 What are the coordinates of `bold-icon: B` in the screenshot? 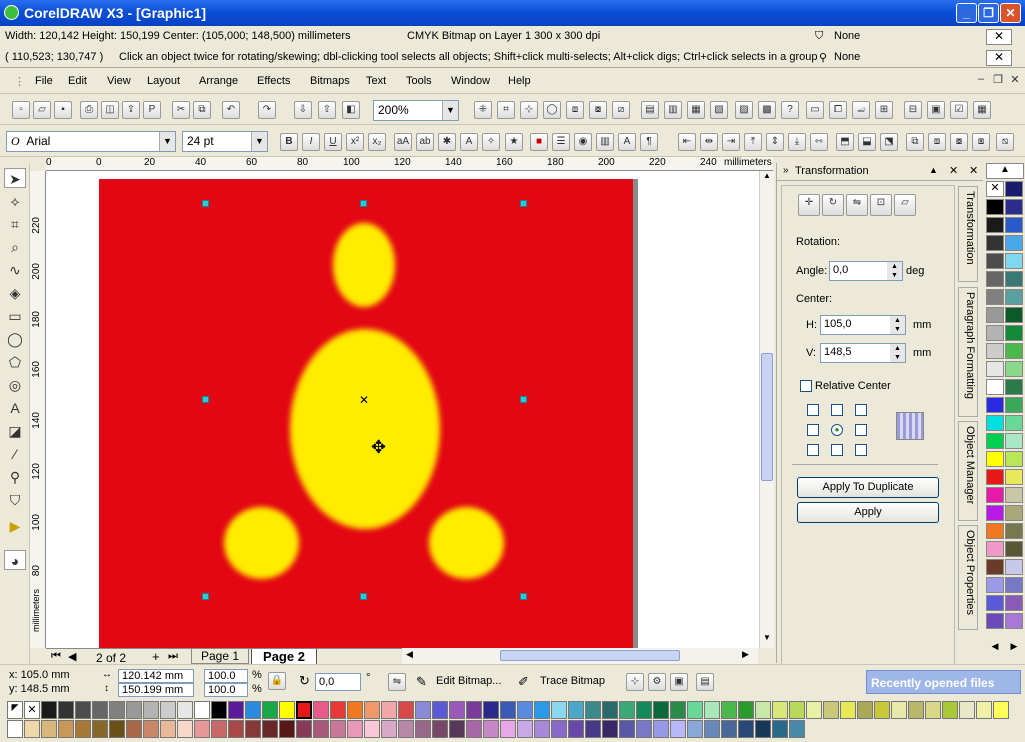 It's located at (289, 142).